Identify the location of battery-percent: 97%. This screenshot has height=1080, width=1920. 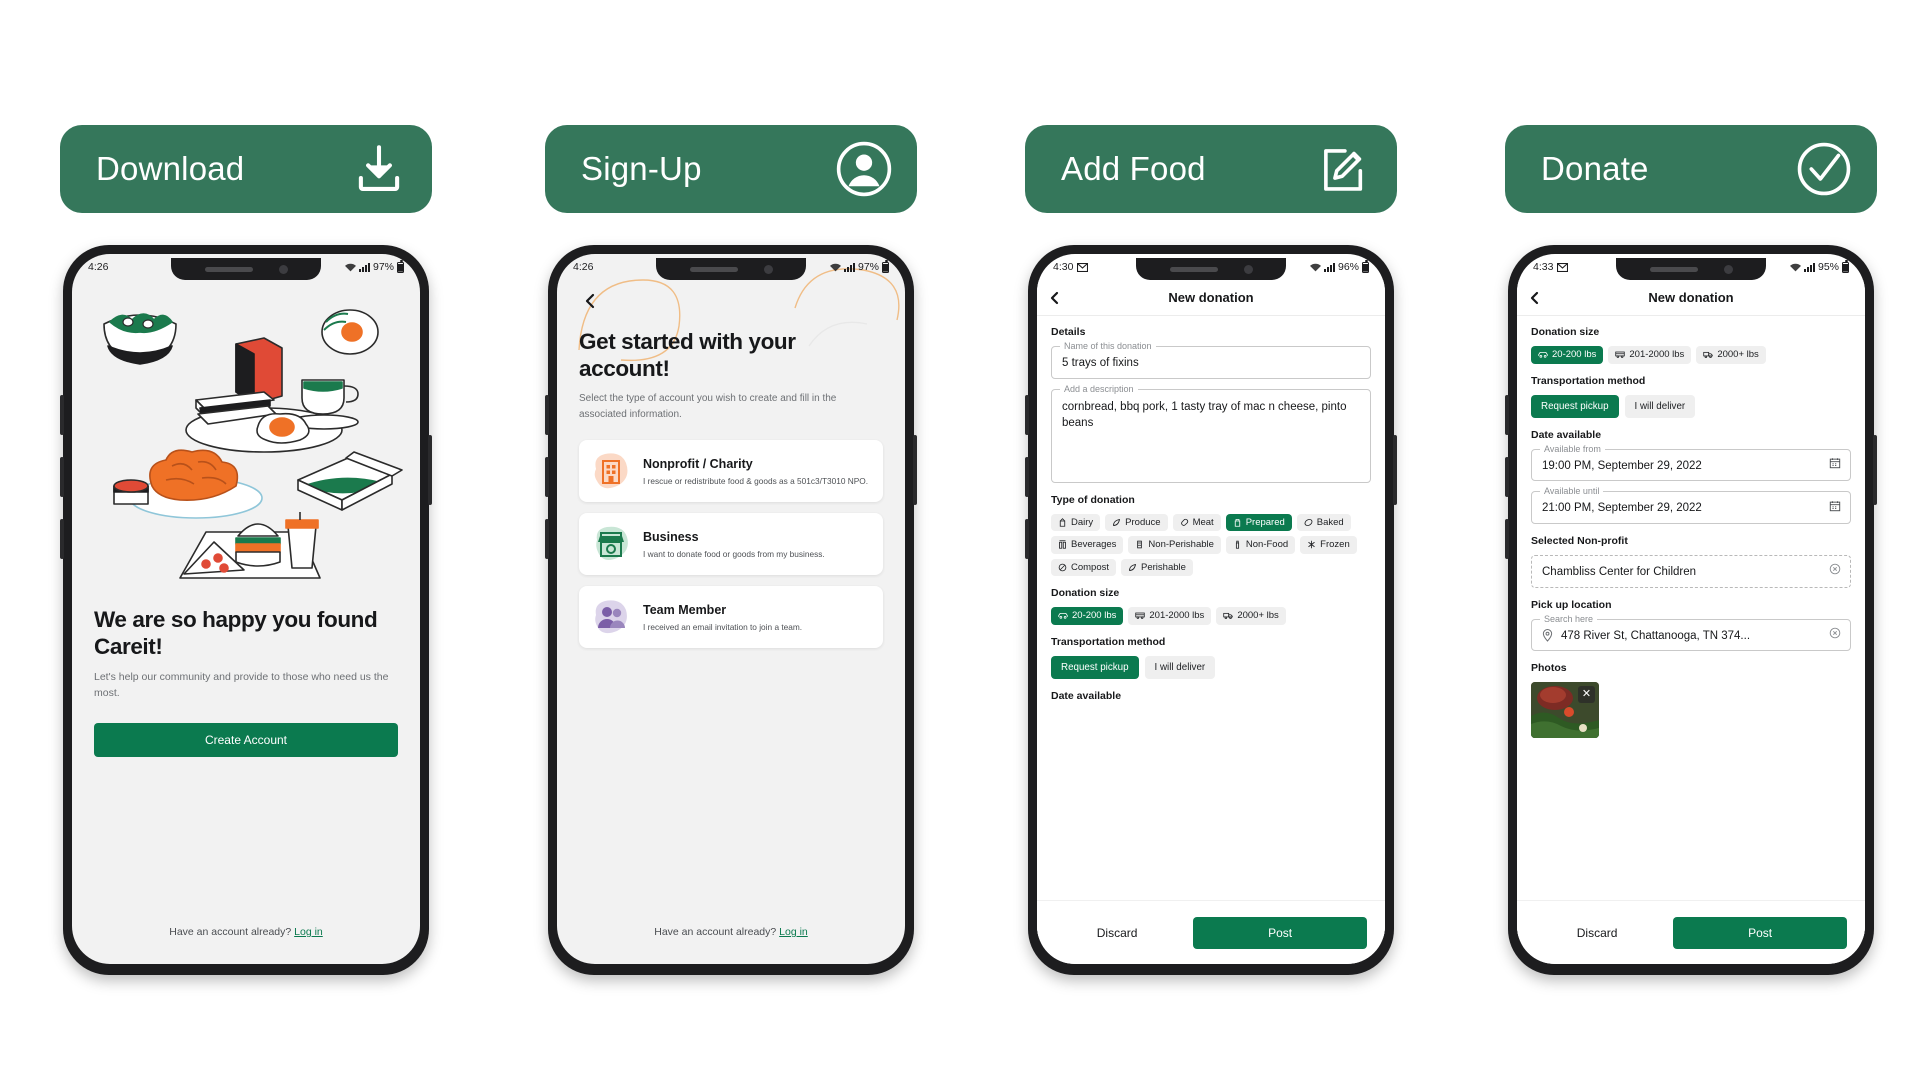
(383, 267).